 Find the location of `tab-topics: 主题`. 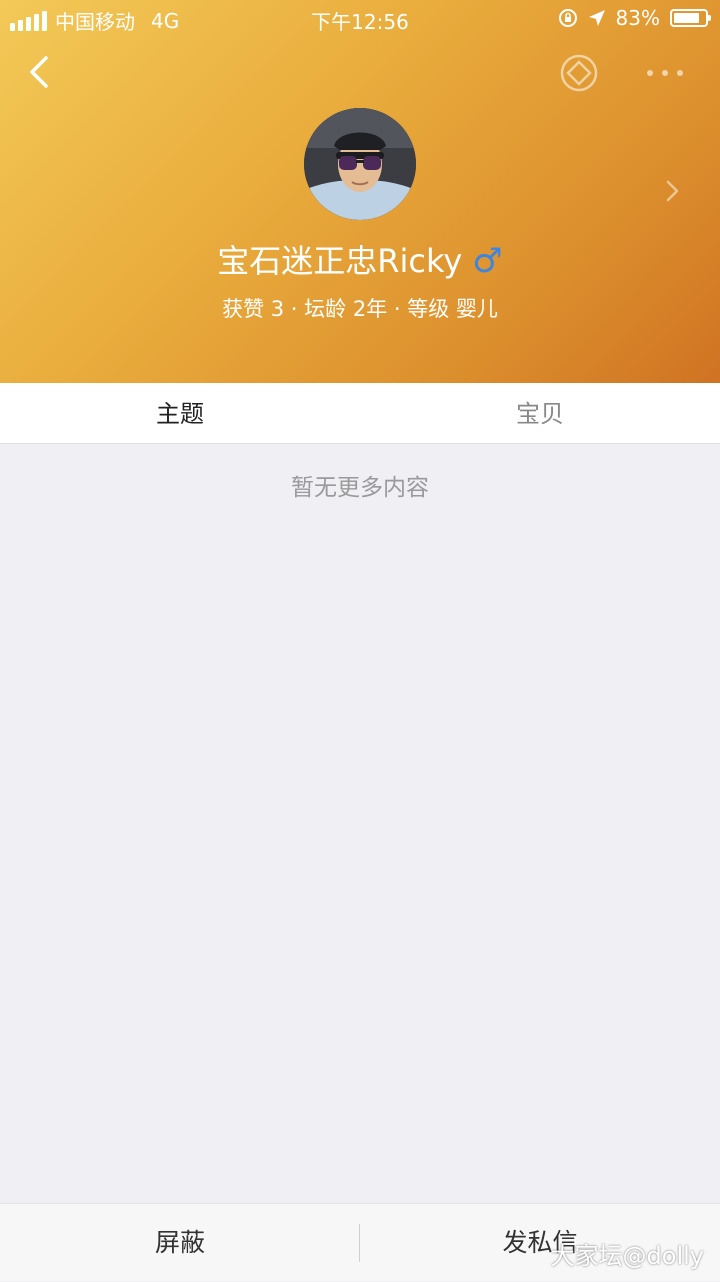

tab-topics: 主题 is located at coordinates (180, 413).